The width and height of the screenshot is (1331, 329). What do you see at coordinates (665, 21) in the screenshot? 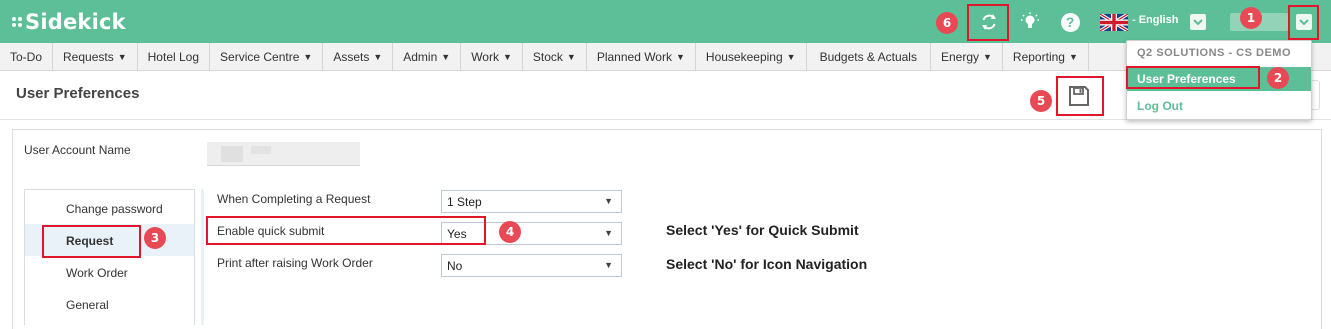
I see `top-header: Sidekick ? - English` at bounding box center [665, 21].